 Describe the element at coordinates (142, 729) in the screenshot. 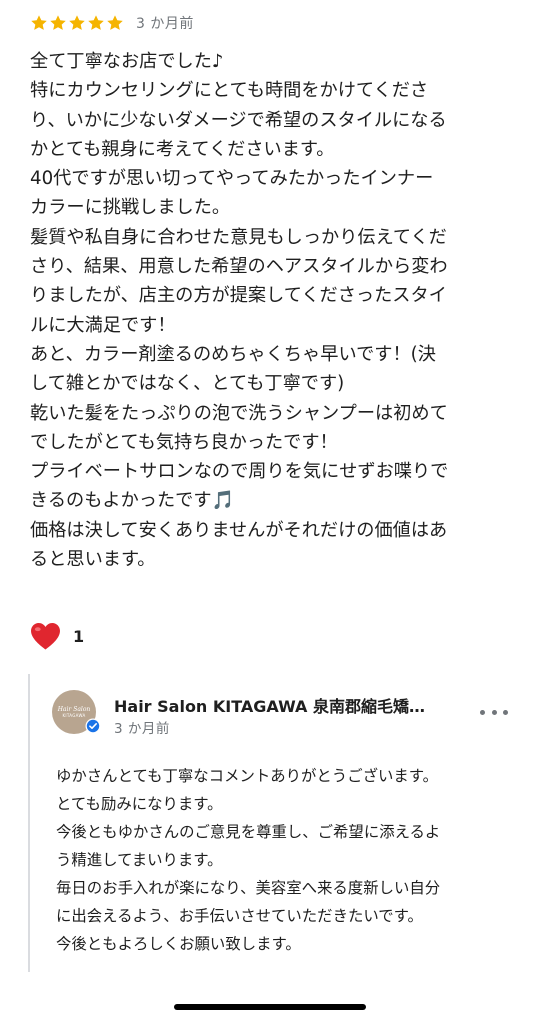

I see `owner-reply-date: 3 か月前` at that location.